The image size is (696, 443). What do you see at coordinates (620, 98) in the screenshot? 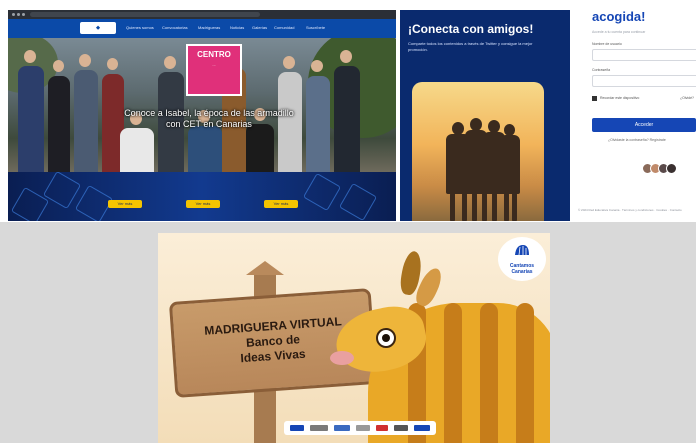
I see `remember-label: Recordar este dispositivo` at bounding box center [620, 98].